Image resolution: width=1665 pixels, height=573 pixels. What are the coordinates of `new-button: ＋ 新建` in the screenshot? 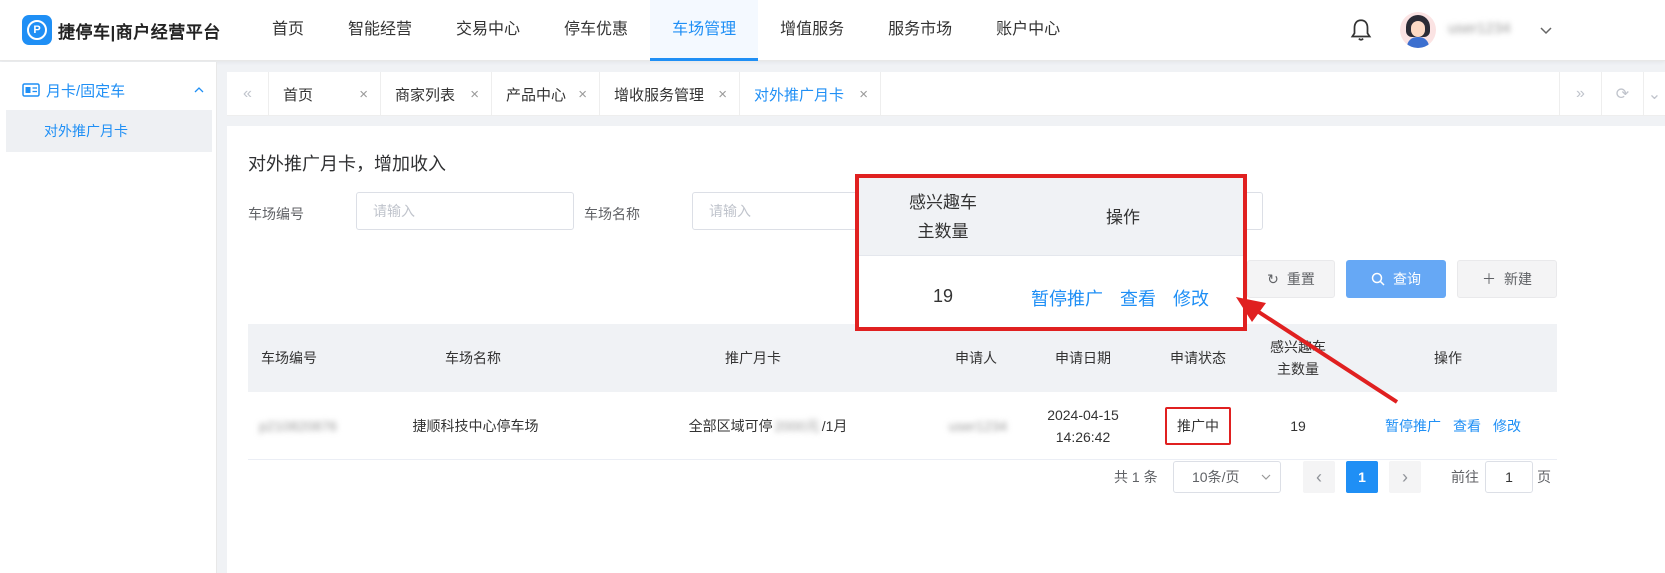 It's located at (1507, 279).